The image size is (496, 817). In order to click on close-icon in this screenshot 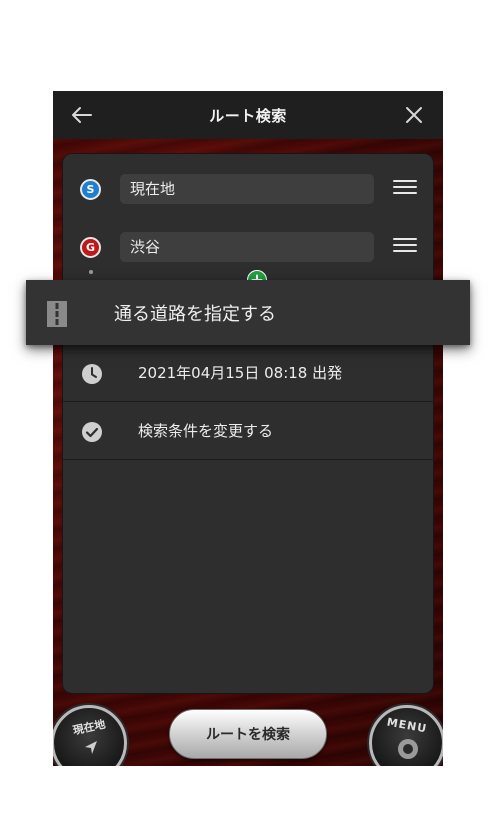, I will do `click(414, 115)`.